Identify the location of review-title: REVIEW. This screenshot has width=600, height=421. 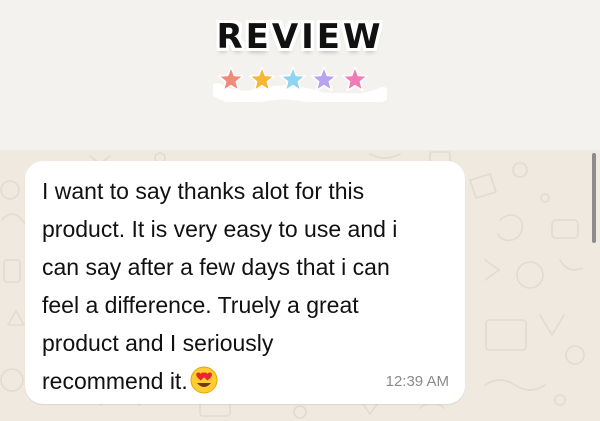
(300, 37).